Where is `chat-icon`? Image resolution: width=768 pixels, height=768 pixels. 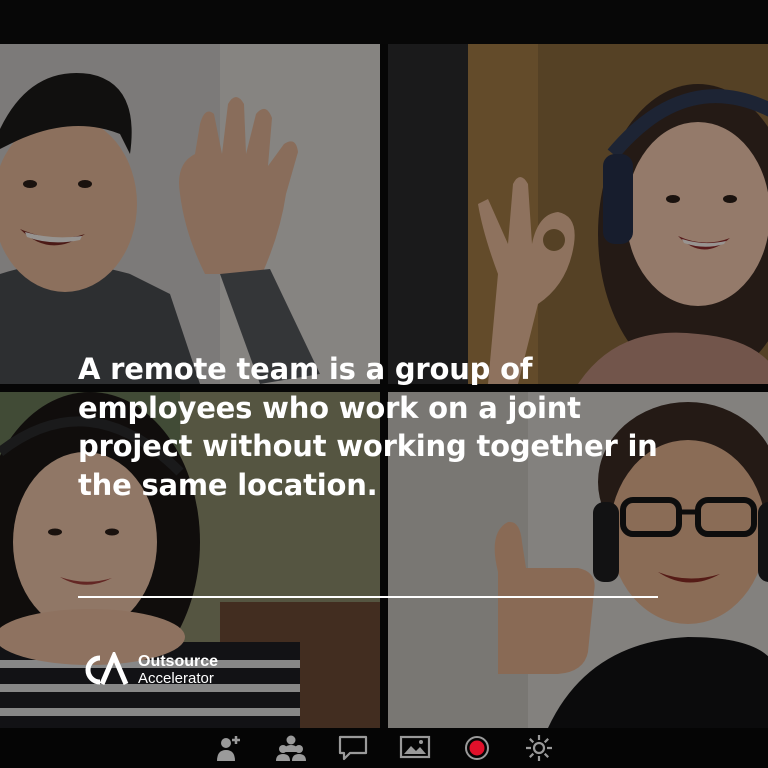 chat-icon is located at coordinates (353, 748).